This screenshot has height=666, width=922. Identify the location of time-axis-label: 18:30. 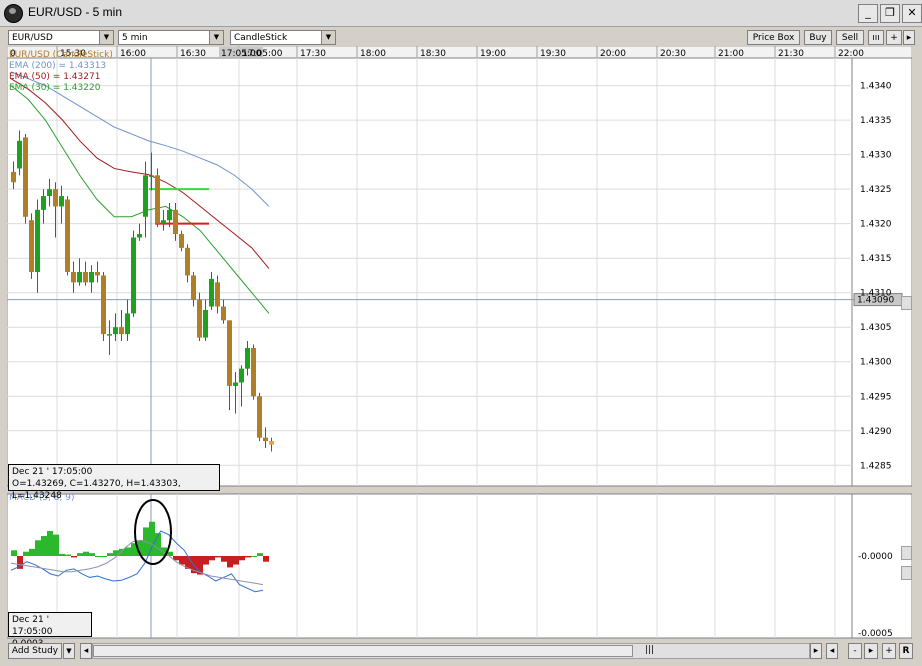
(433, 54).